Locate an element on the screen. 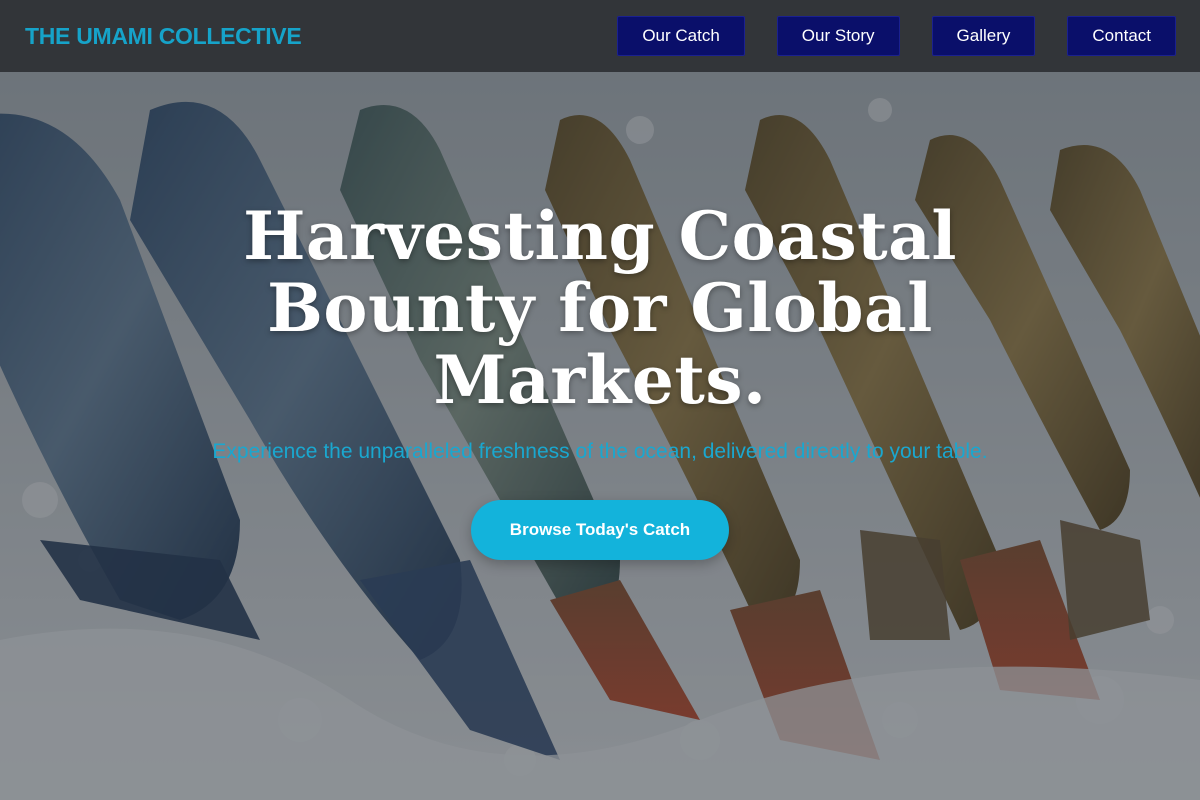  nav-button-our-catch: Our Catch is located at coordinates (681, 36).